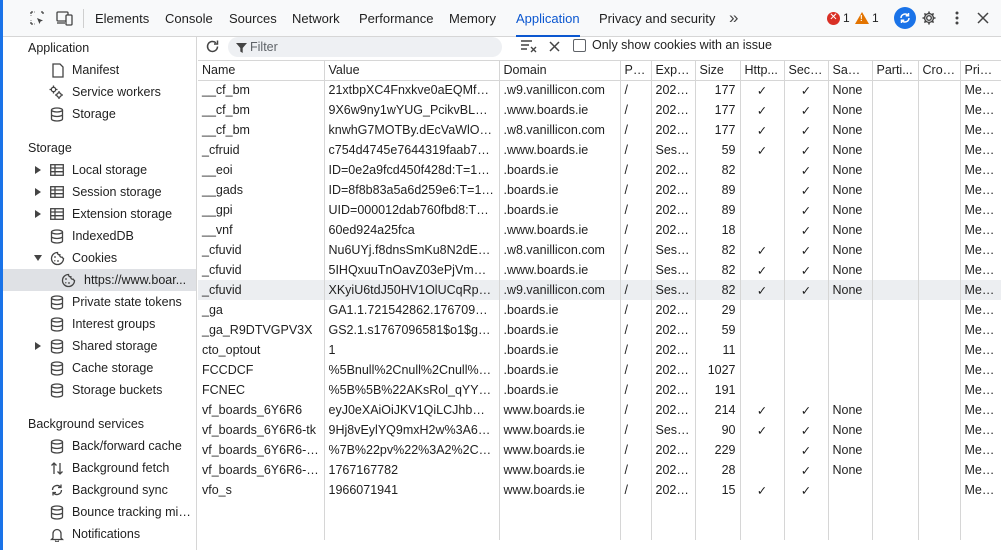  What do you see at coordinates (99, 534) in the screenshot?
I see `sidebar-item-notifications: Notifications` at bounding box center [99, 534].